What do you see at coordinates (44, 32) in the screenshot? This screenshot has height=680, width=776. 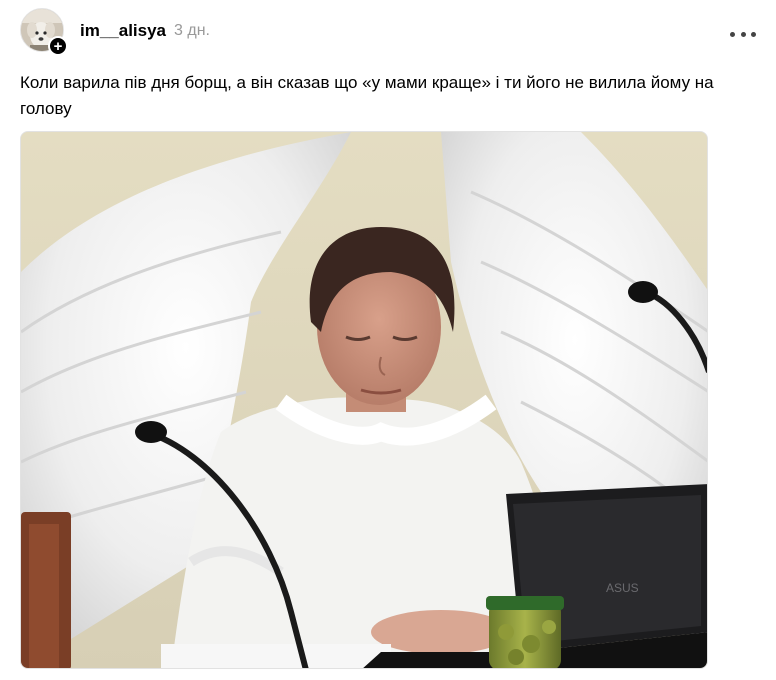 I see `avatar: +` at bounding box center [44, 32].